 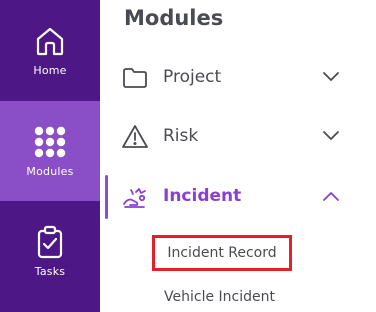 What do you see at coordinates (202, 196) in the screenshot?
I see `module-incident-label: Incident` at bounding box center [202, 196].